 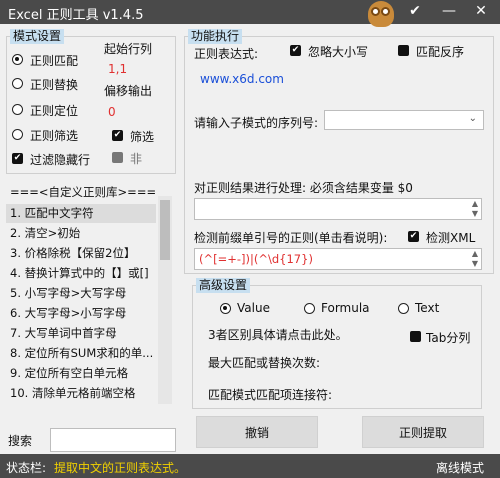 I want to click on join-label: 匹配模式匹配项连接符:, so click(x=270, y=395).